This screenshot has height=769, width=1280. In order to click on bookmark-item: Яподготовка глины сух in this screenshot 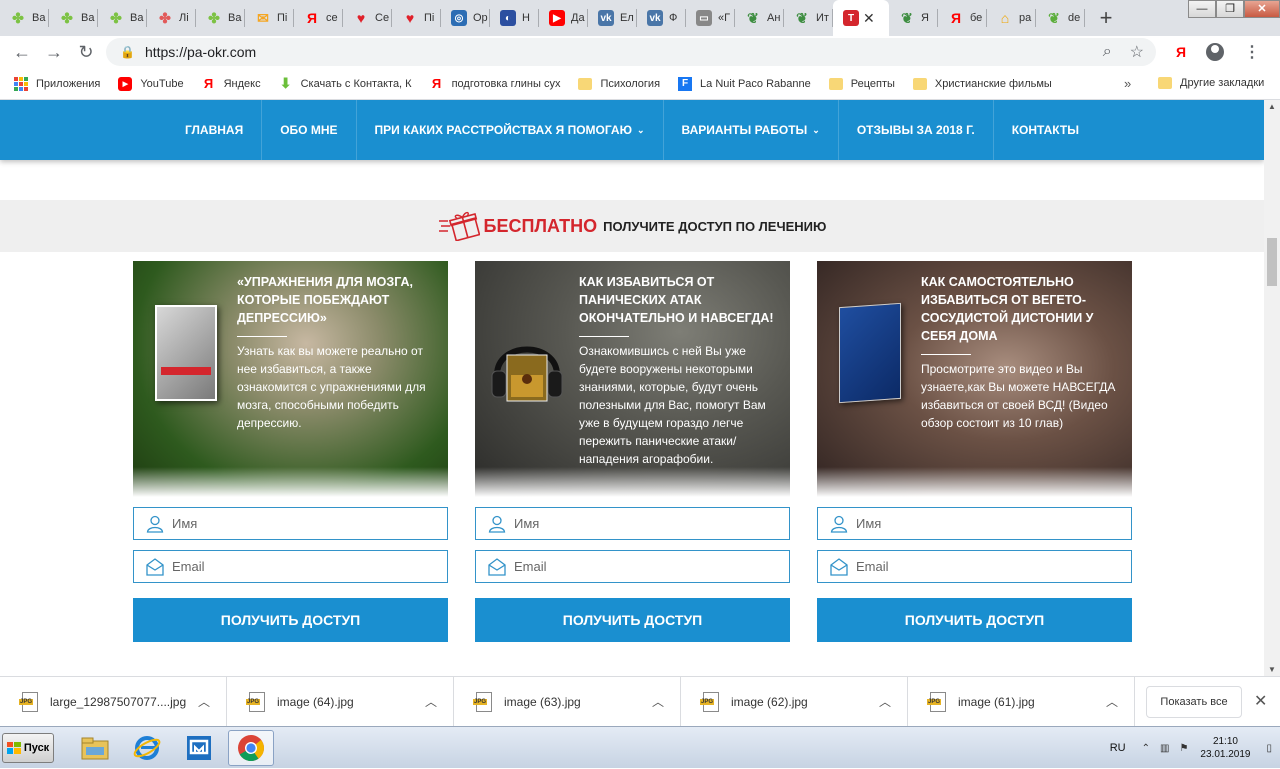, I will do `click(495, 83)`.